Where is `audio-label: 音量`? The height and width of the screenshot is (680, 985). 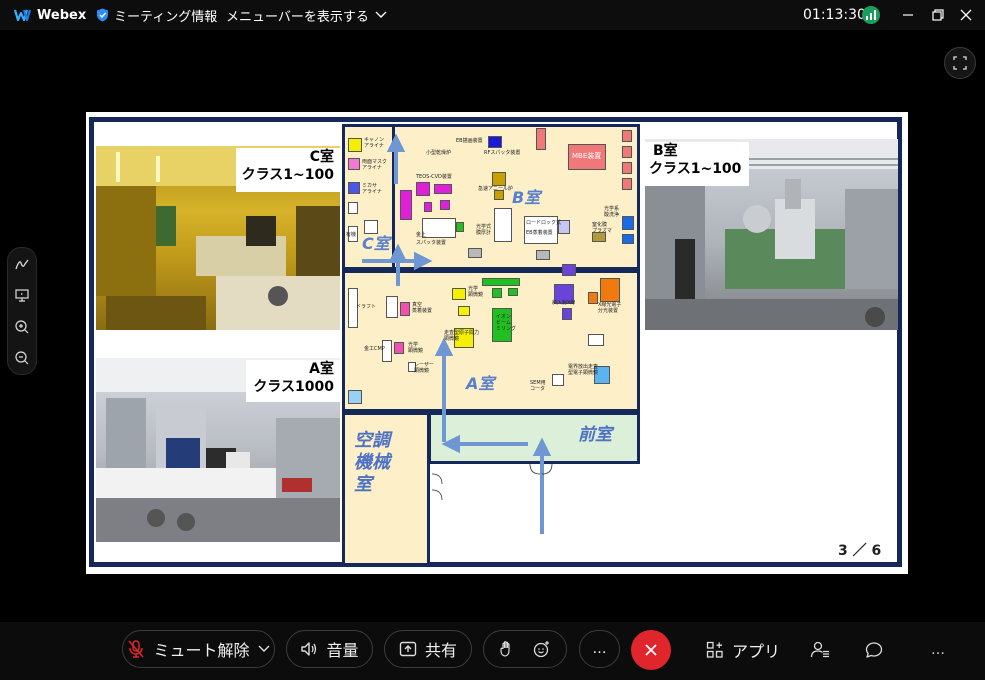
audio-label: 音量 is located at coordinates (342, 650).